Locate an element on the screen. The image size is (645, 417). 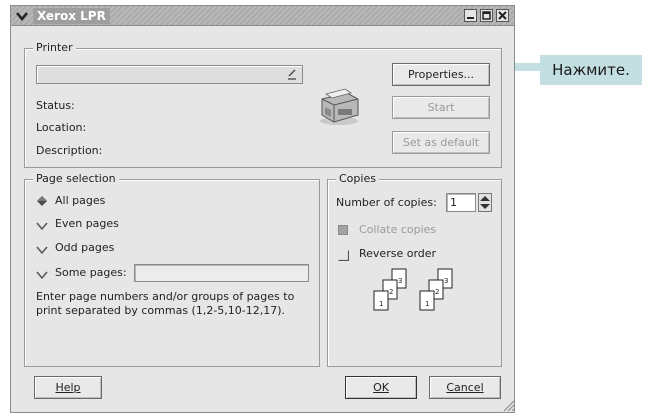
odd-pages-label: Odd pages is located at coordinates (84, 247).